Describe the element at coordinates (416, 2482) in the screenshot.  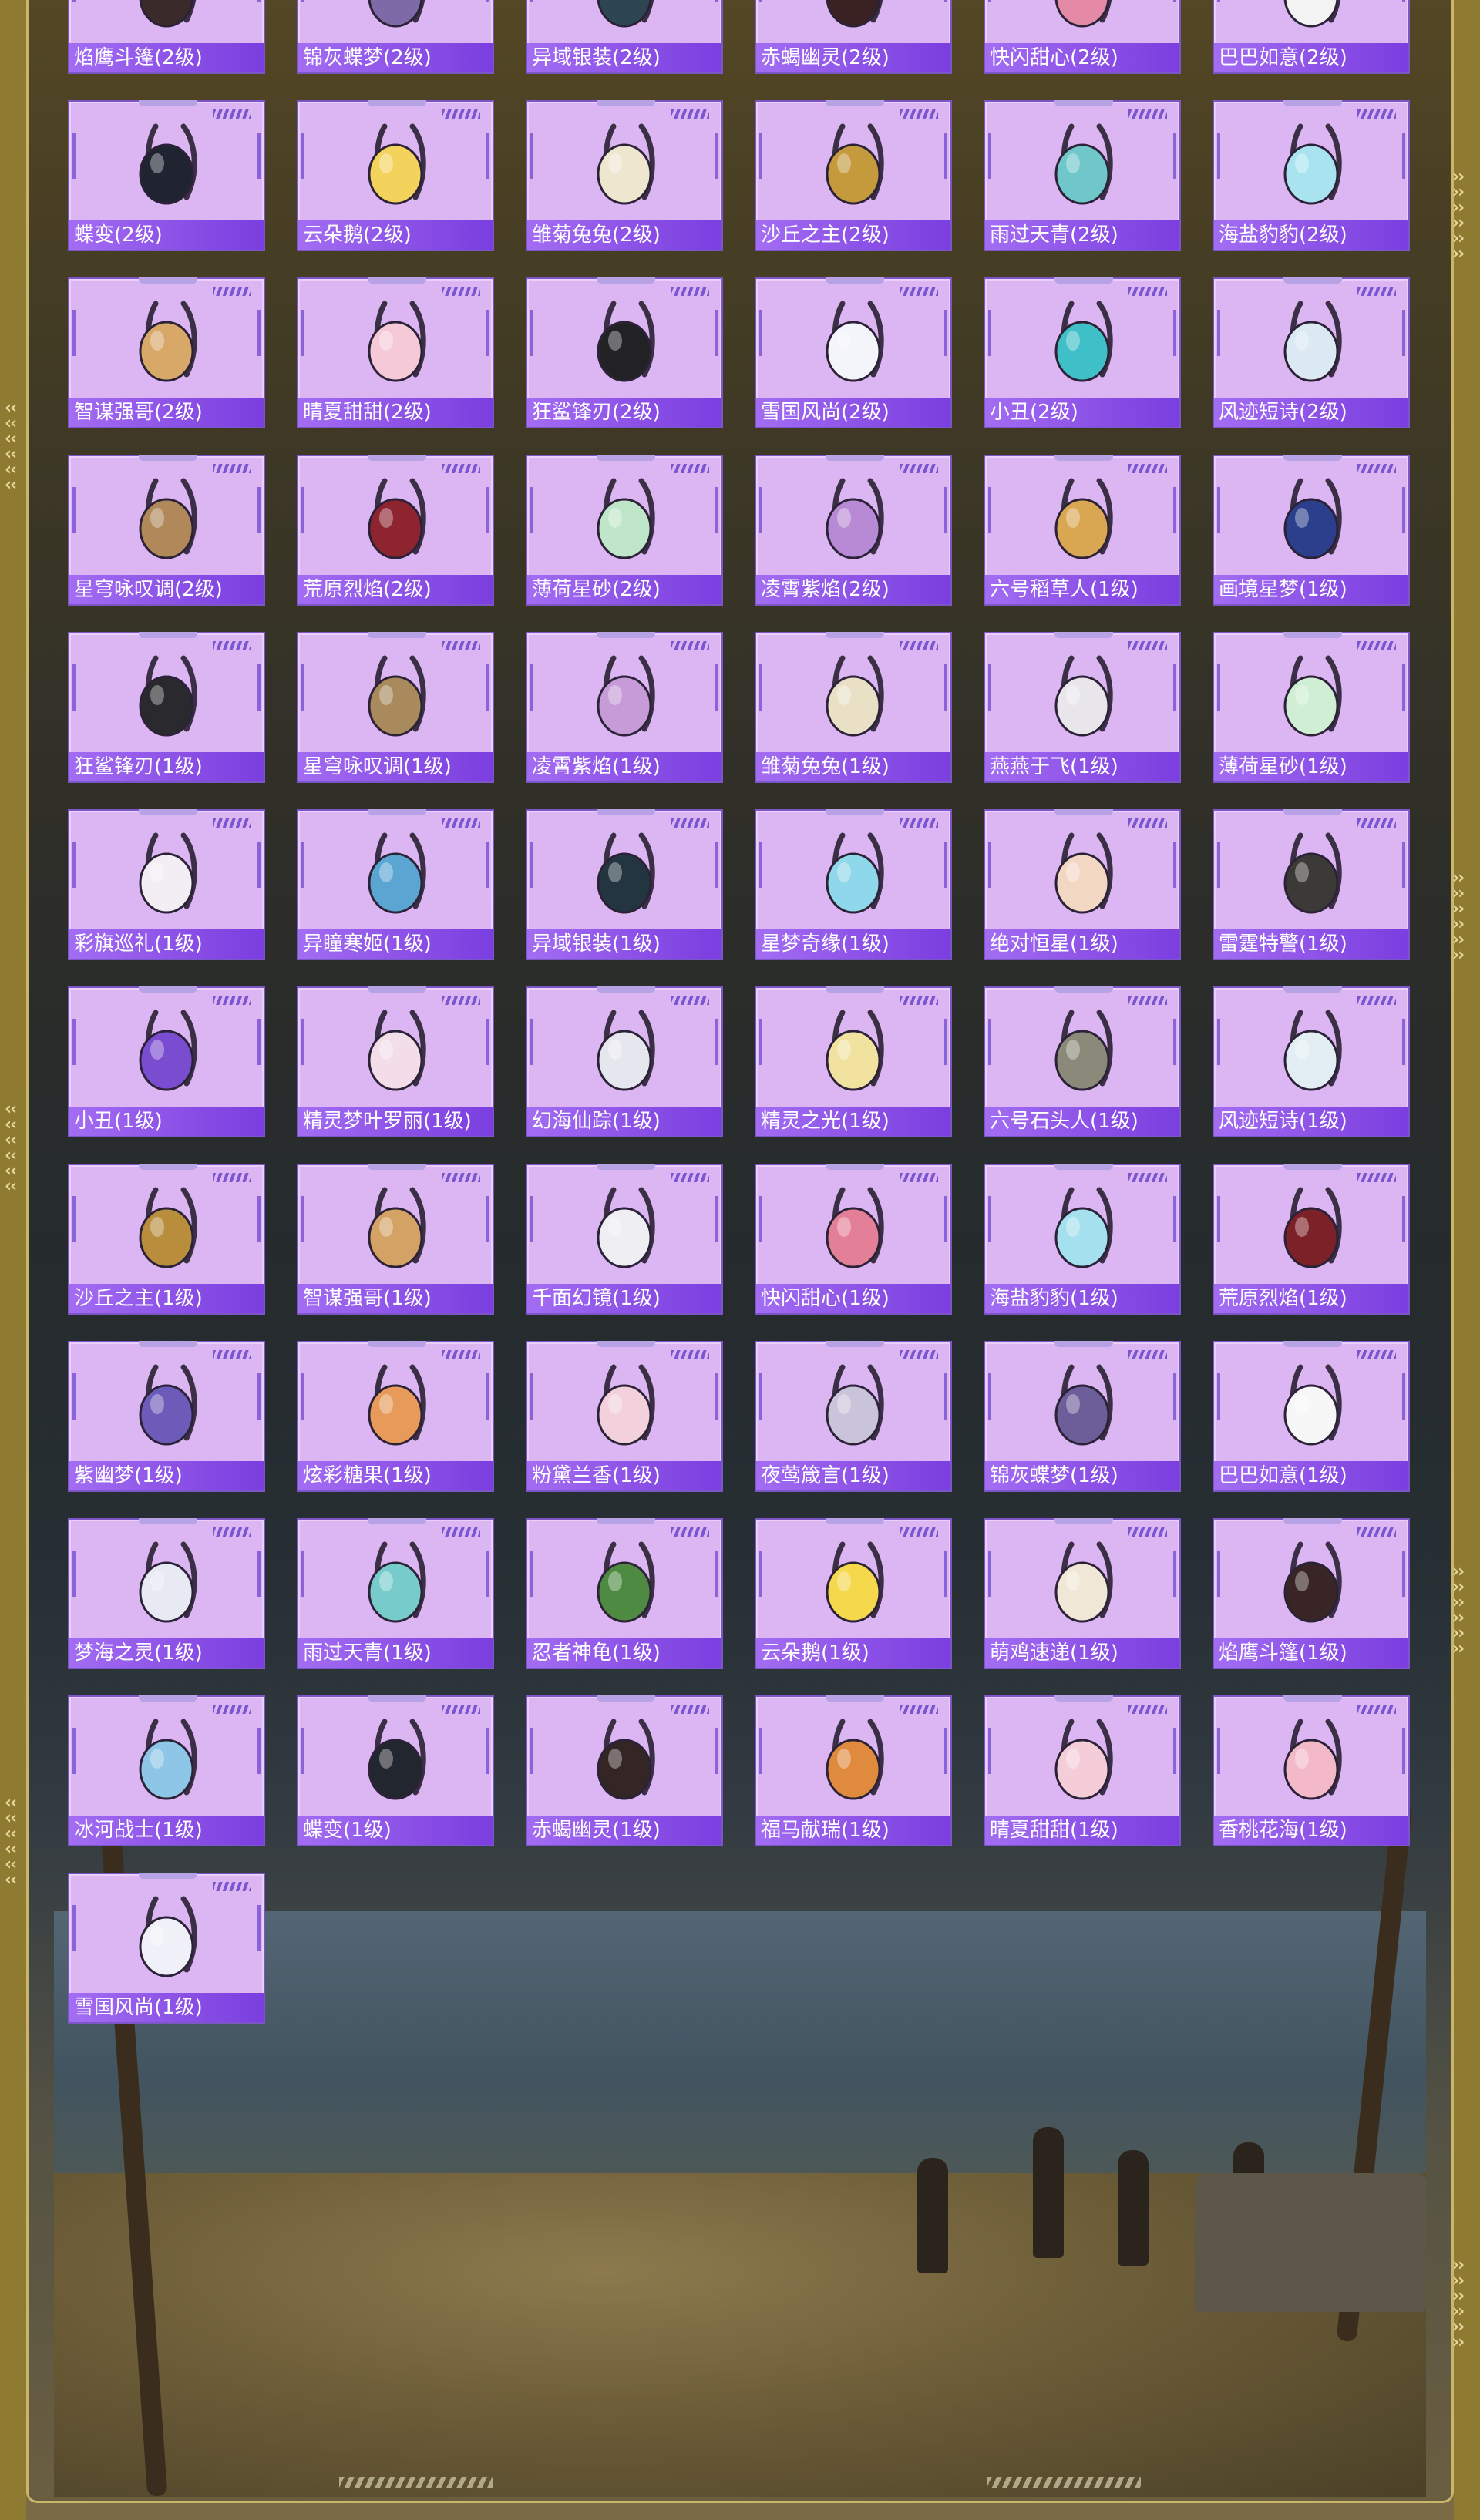
I see `bottom-strip-decor` at that location.